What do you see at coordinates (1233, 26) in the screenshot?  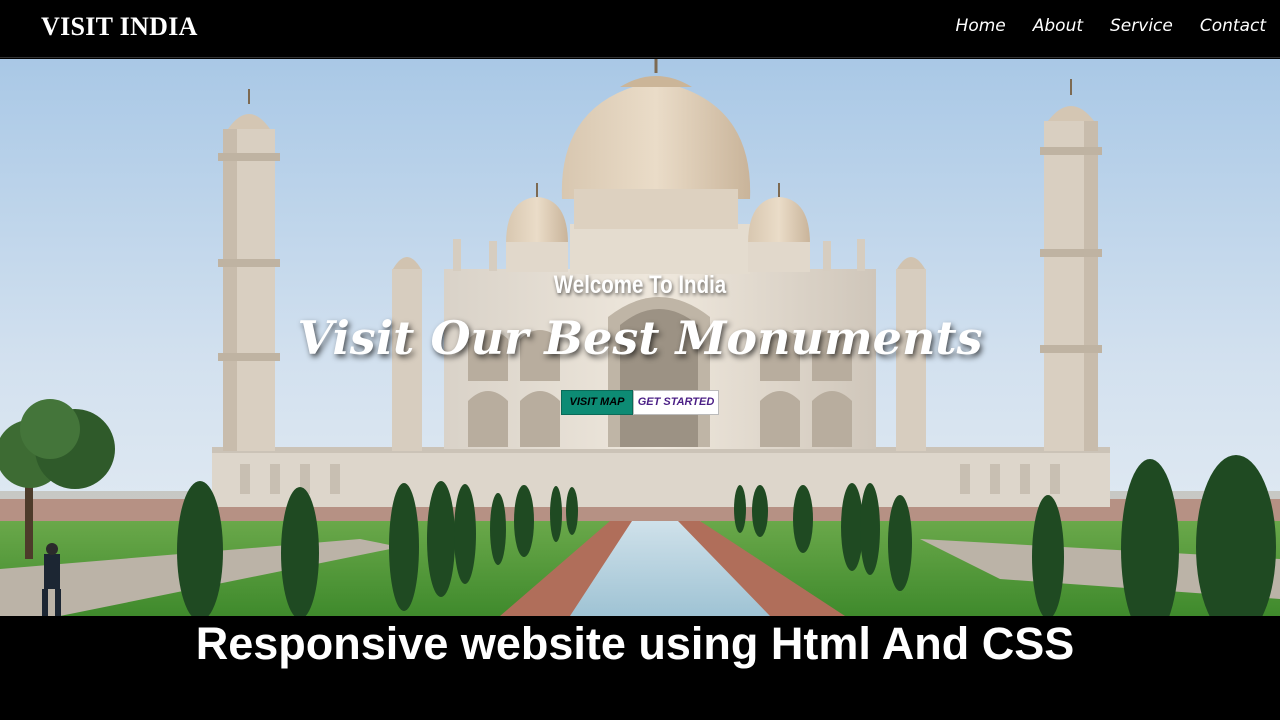 I see `nav-link-contact: Contact` at bounding box center [1233, 26].